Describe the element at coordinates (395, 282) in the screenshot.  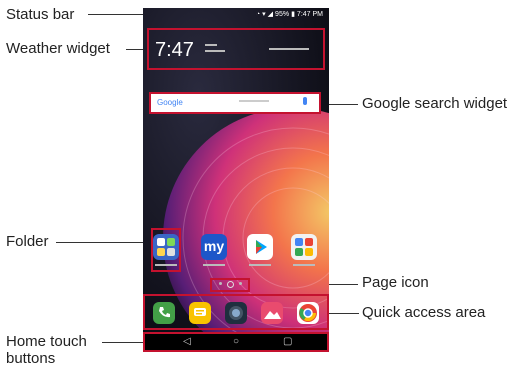
I see `page-icon-callout: Page icon` at that location.